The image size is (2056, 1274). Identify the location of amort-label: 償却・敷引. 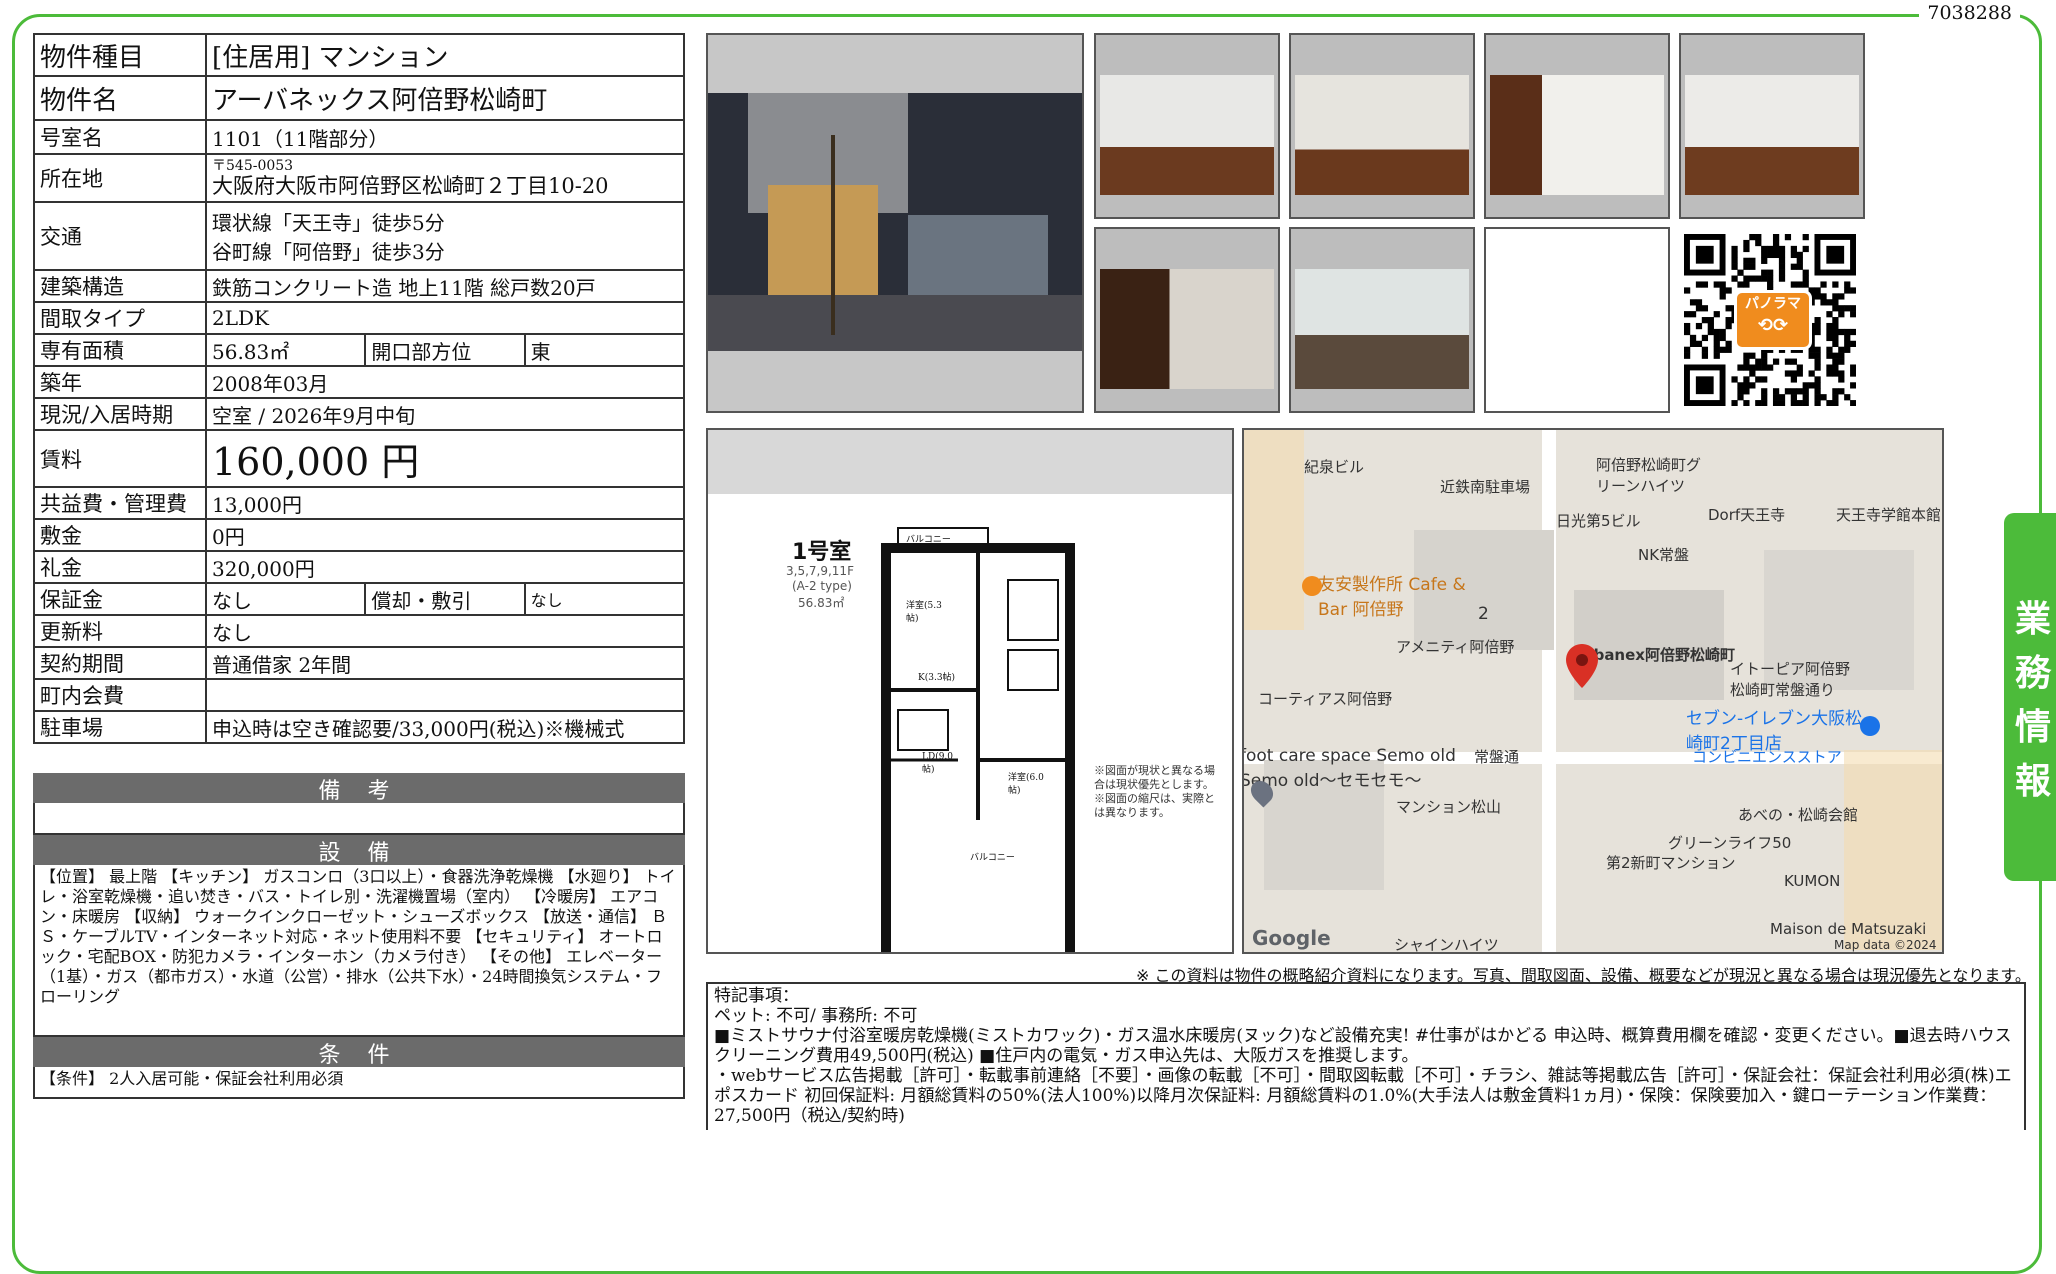
(445, 599).